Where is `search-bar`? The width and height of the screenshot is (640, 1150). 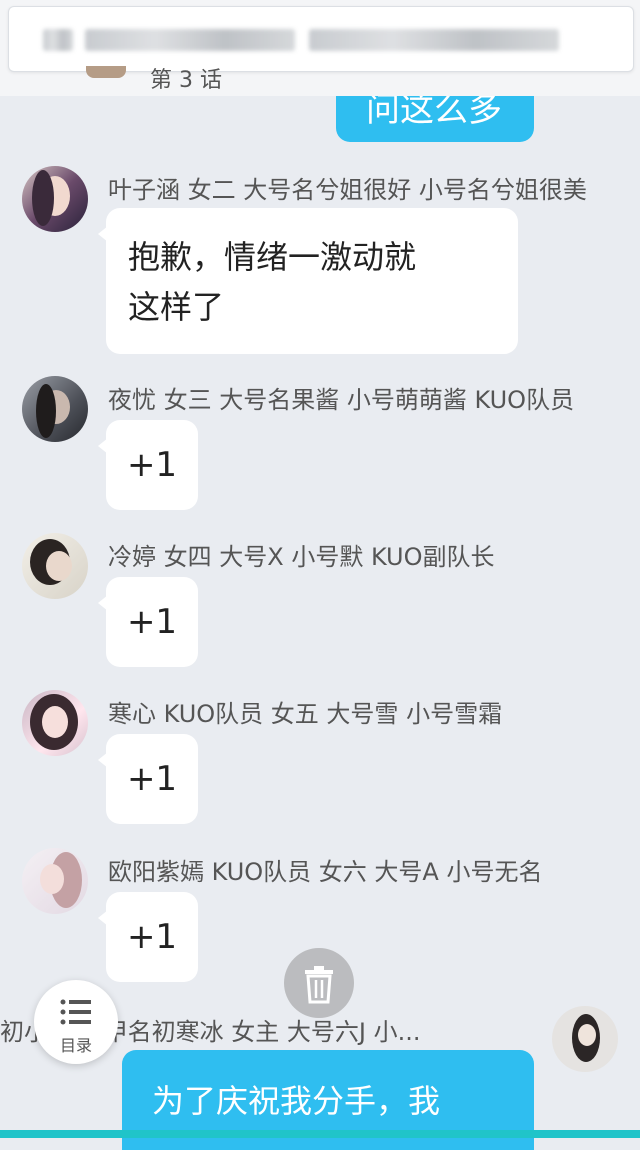 search-bar is located at coordinates (321, 39).